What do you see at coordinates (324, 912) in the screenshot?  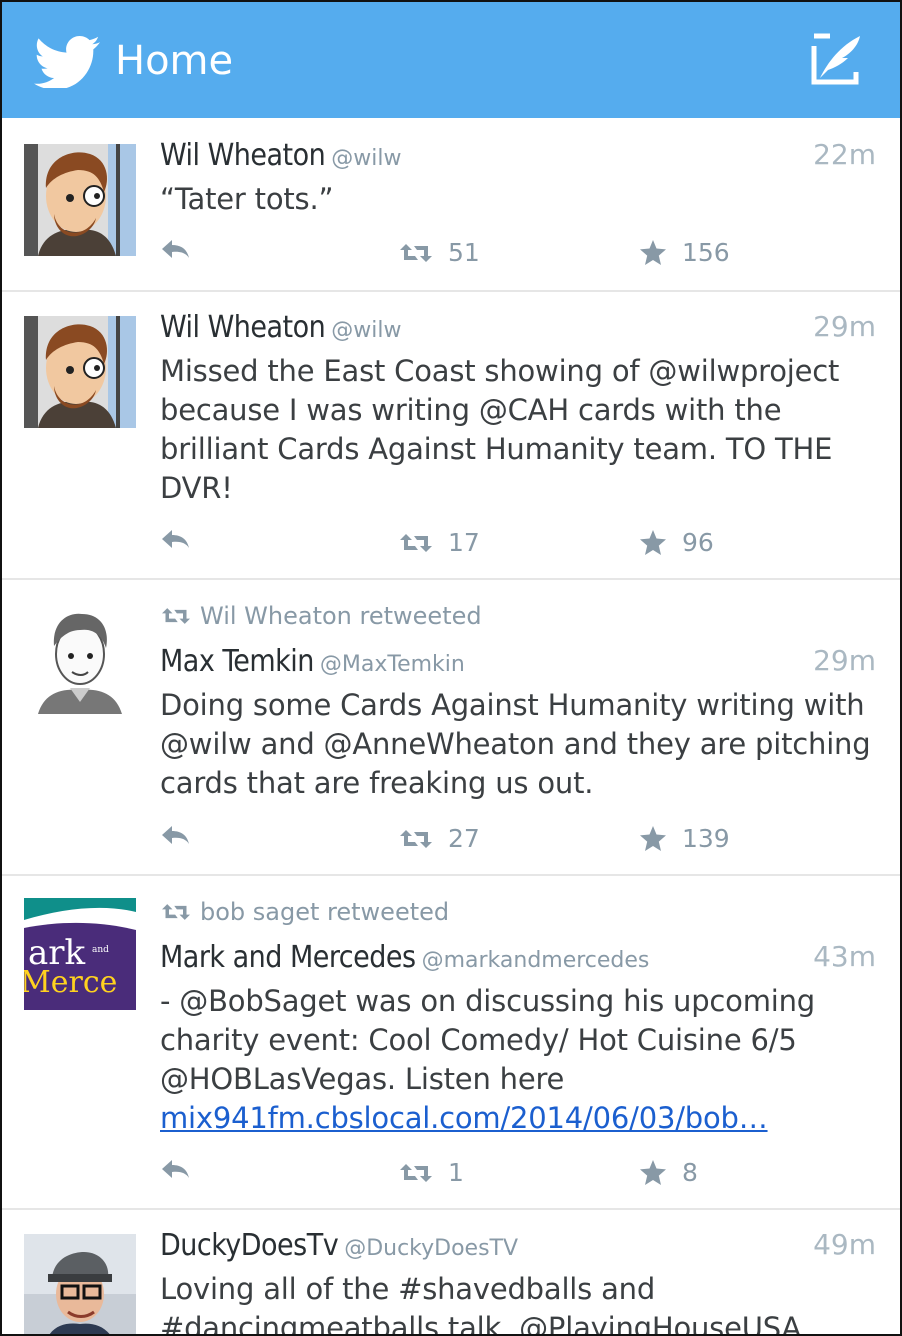 I see `retweeted-by-text: bob saget retweeted` at bounding box center [324, 912].